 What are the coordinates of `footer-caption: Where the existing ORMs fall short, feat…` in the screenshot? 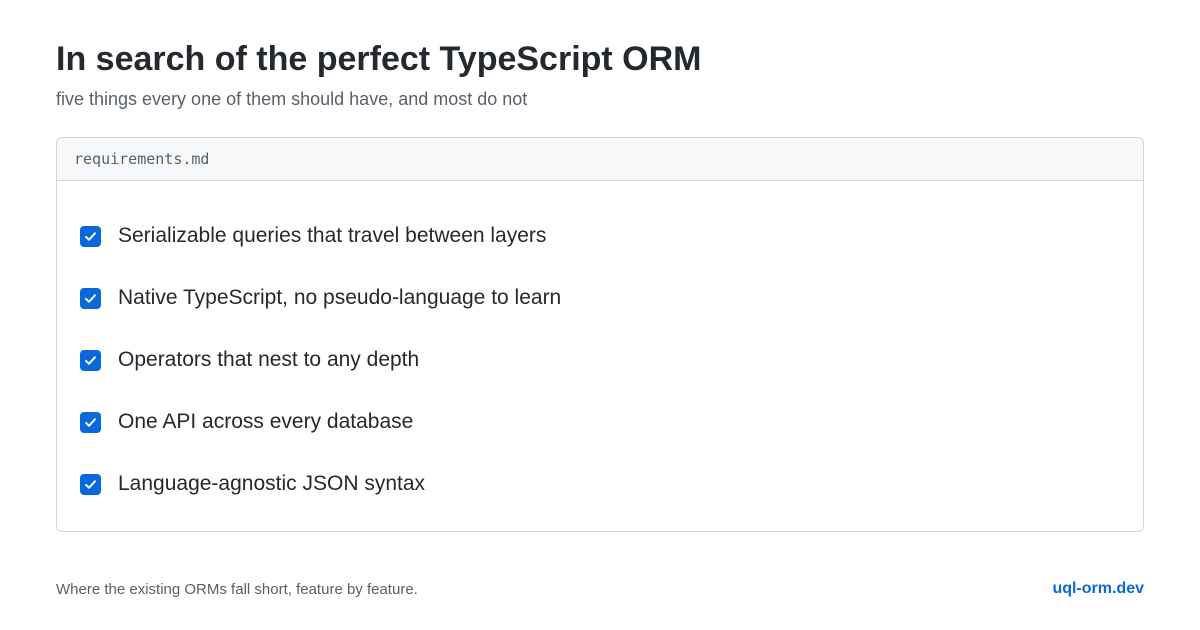 It's located at (237, 589).